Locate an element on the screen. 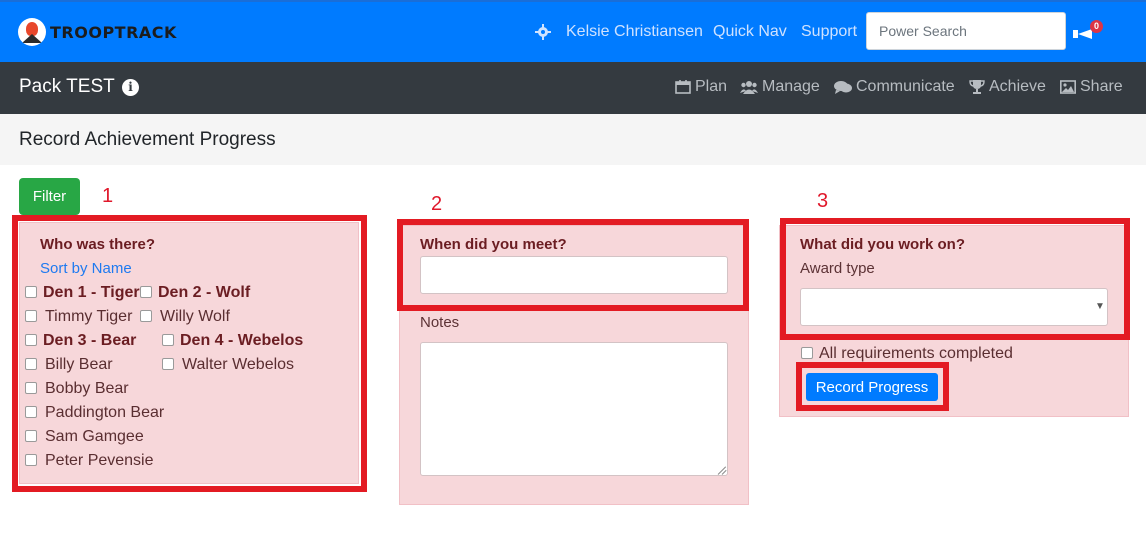  all-requirements-checkbox is located at coordinates (807, 353).